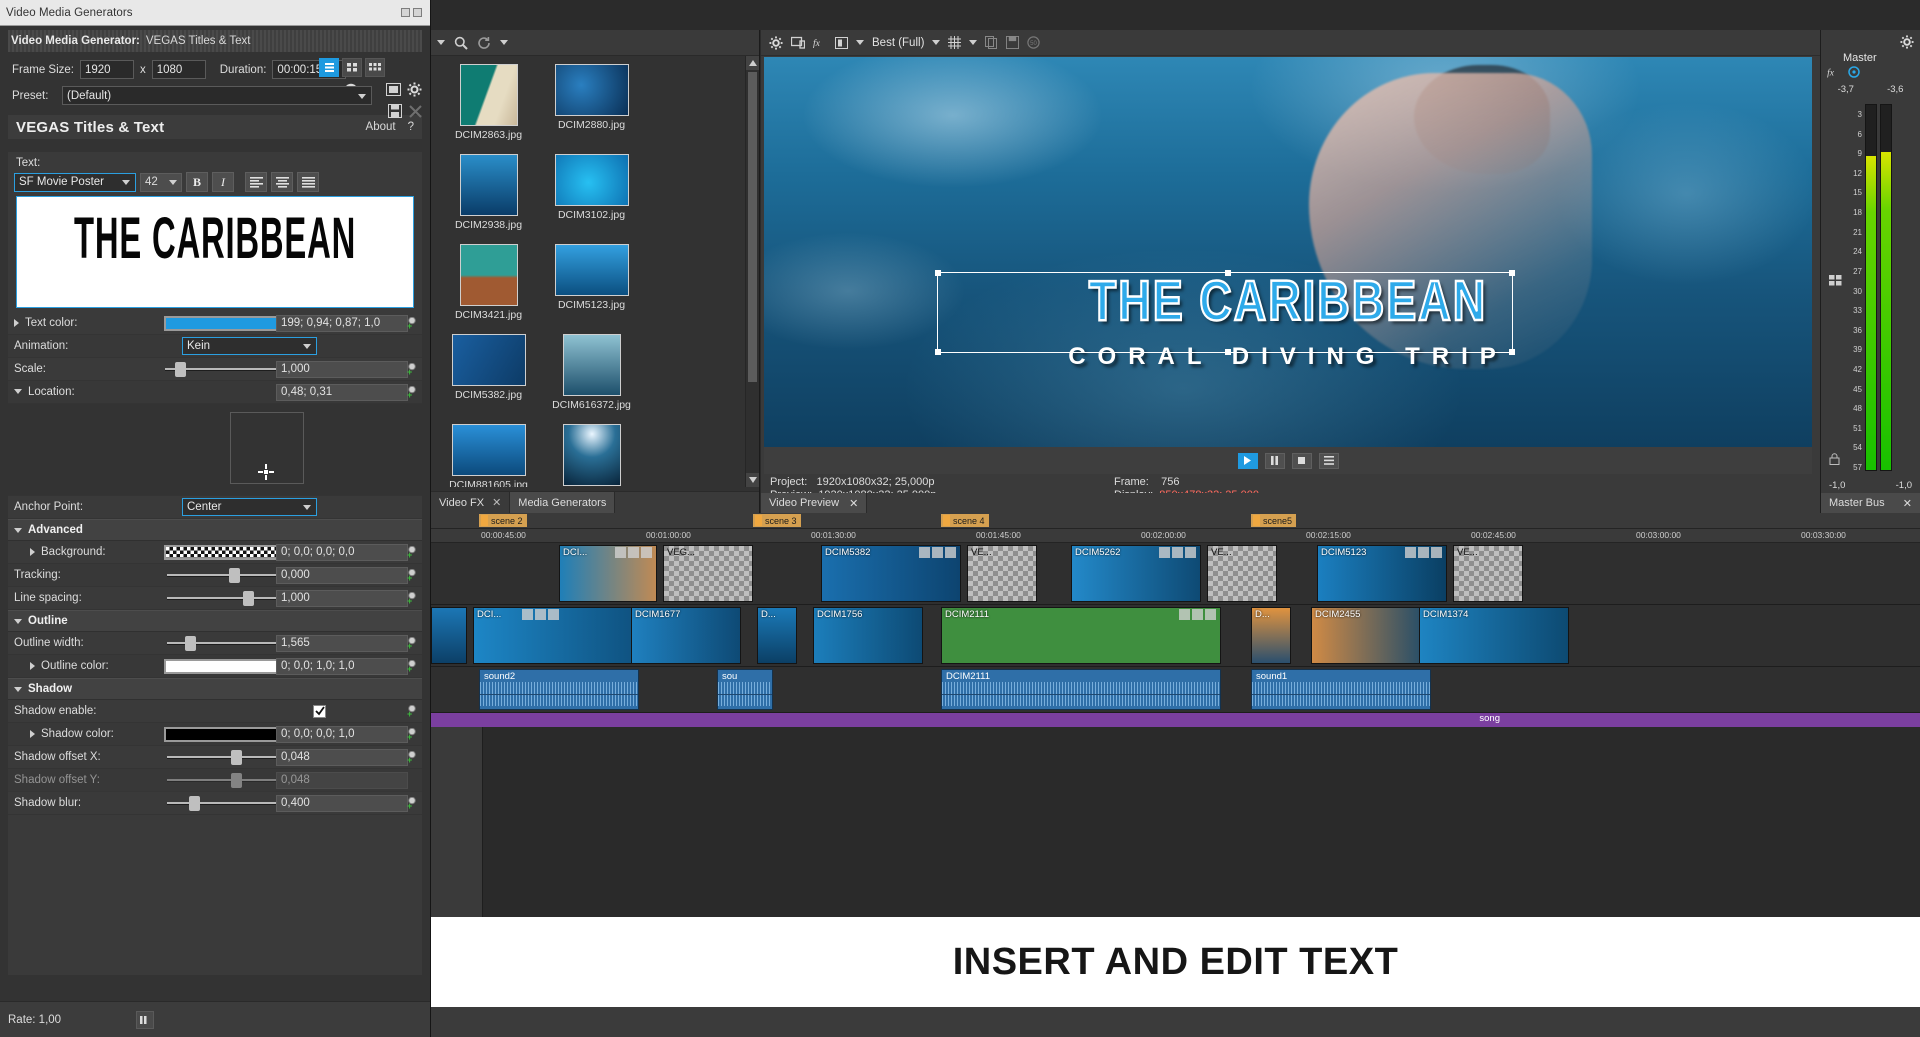 The width and height of the screenshot is (1920, 1037). I want to click on about-link: About, so click(381, 127).